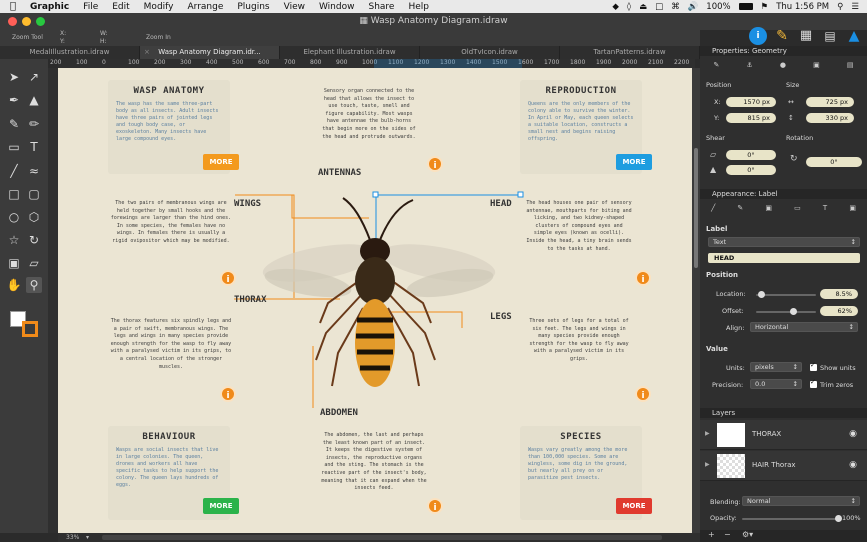 Image resolution: width=867 pixels, height=542 pixels. Describe the element at coordinates (14, 147) in the screenshot. I see `eraser-tool-icon: ▭` at that location.